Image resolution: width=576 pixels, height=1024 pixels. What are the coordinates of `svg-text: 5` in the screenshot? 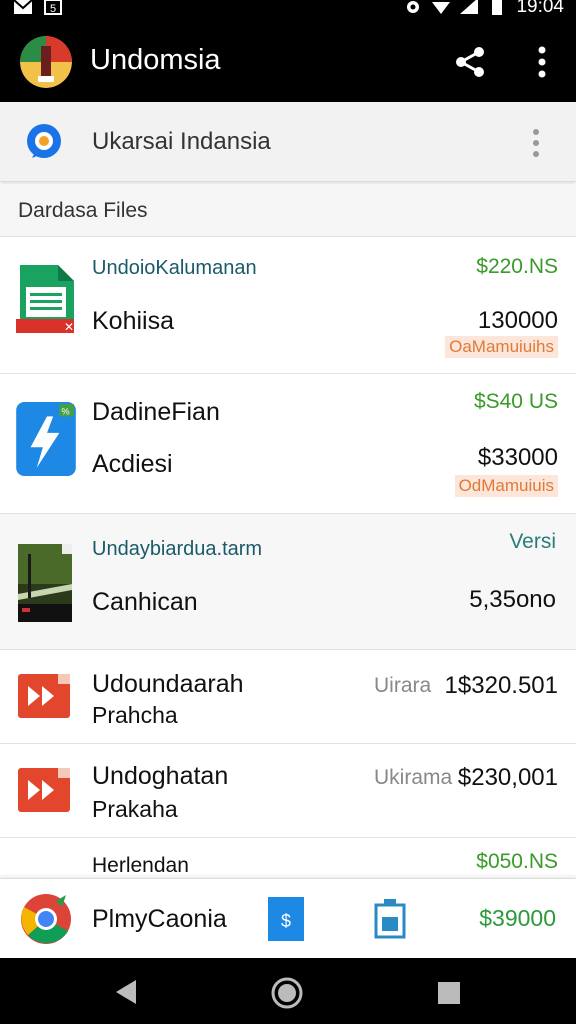 It's located at (53, 9).